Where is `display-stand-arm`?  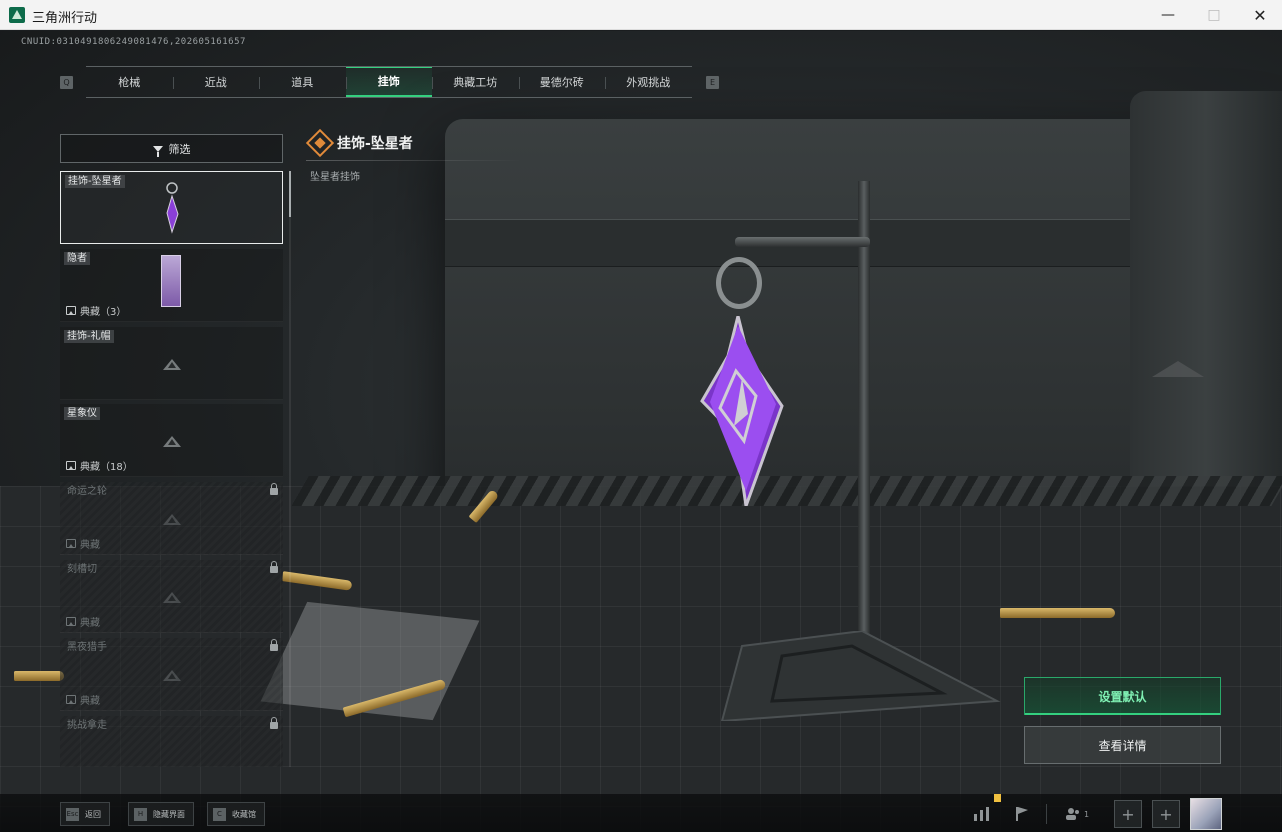 display-stand-arm is located at coordinates (802, 242).